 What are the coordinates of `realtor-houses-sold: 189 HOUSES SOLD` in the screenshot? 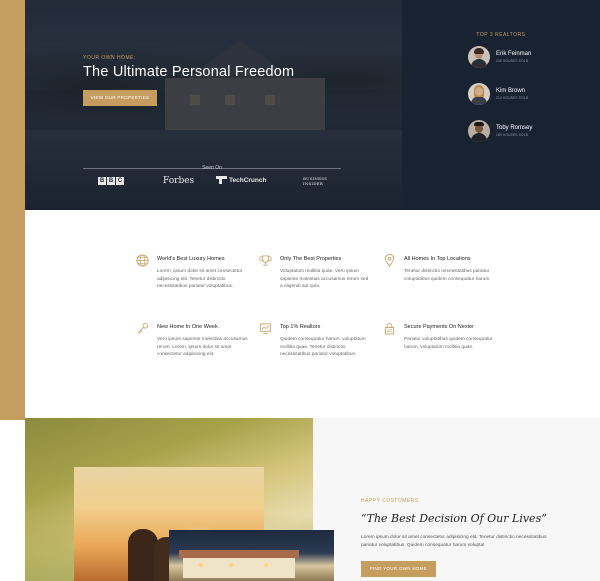 It's located at (512, 135).